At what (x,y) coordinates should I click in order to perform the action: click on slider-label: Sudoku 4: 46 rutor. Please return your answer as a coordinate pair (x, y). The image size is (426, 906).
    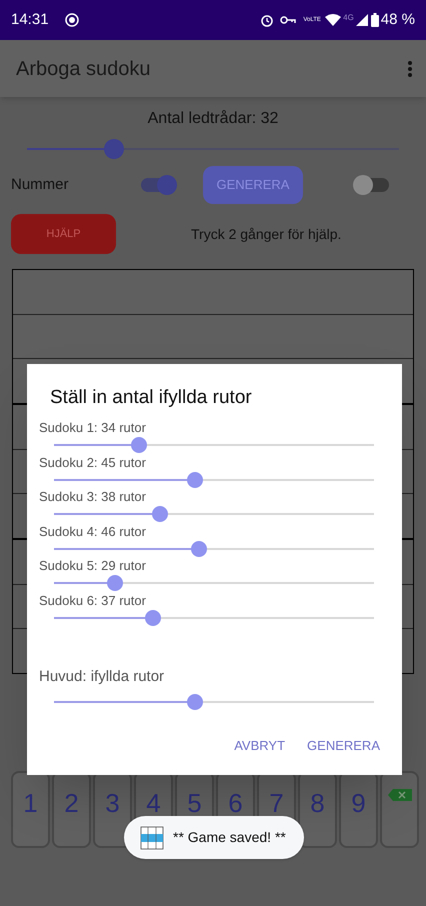
    Looking at the image, I should click on (92, 532).